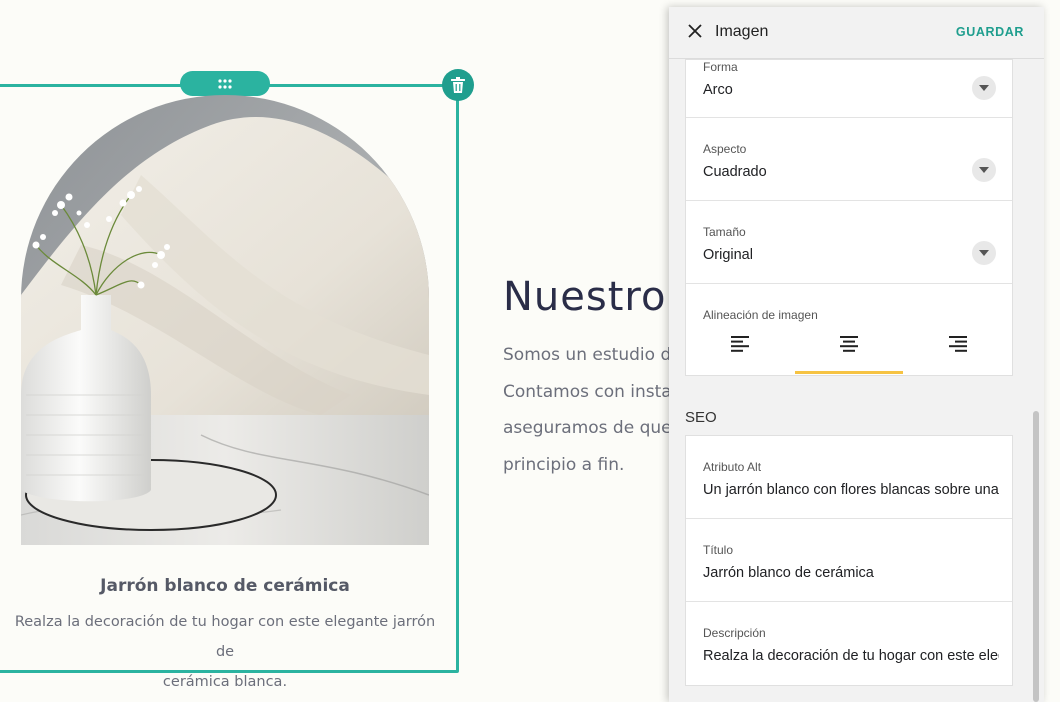 The width and height of the screenshot is (1060, 702). I want to click on caption-line: cerámica blanca., so click(225, 682).